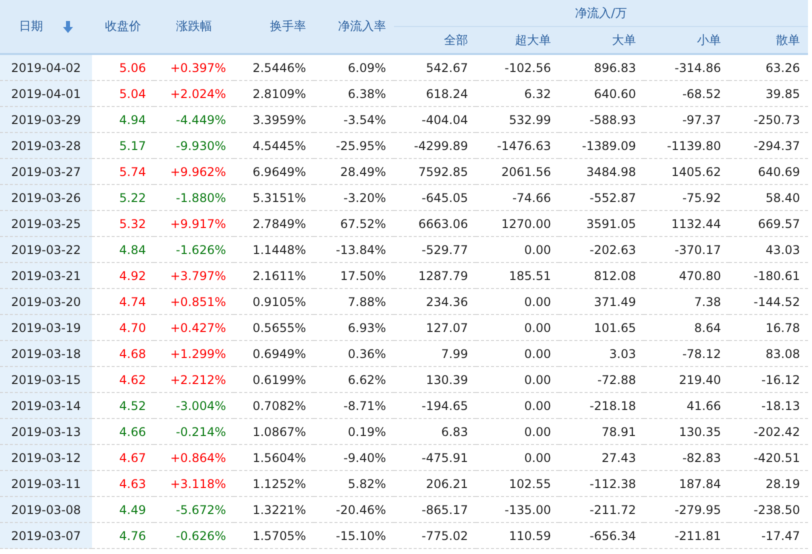 The image size is (812, 554). Describe the element at coordinates (768, 197) in the screenshot. I see `table-cell: 58.40` at that location.